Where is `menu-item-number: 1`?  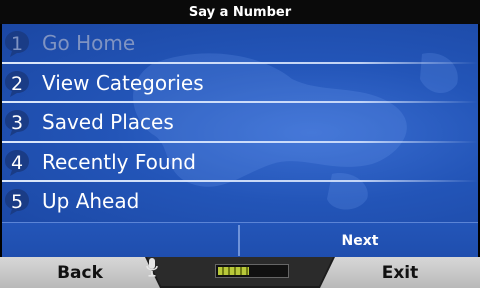 menu-item-number: 1 is located at coordinates (17, 44).